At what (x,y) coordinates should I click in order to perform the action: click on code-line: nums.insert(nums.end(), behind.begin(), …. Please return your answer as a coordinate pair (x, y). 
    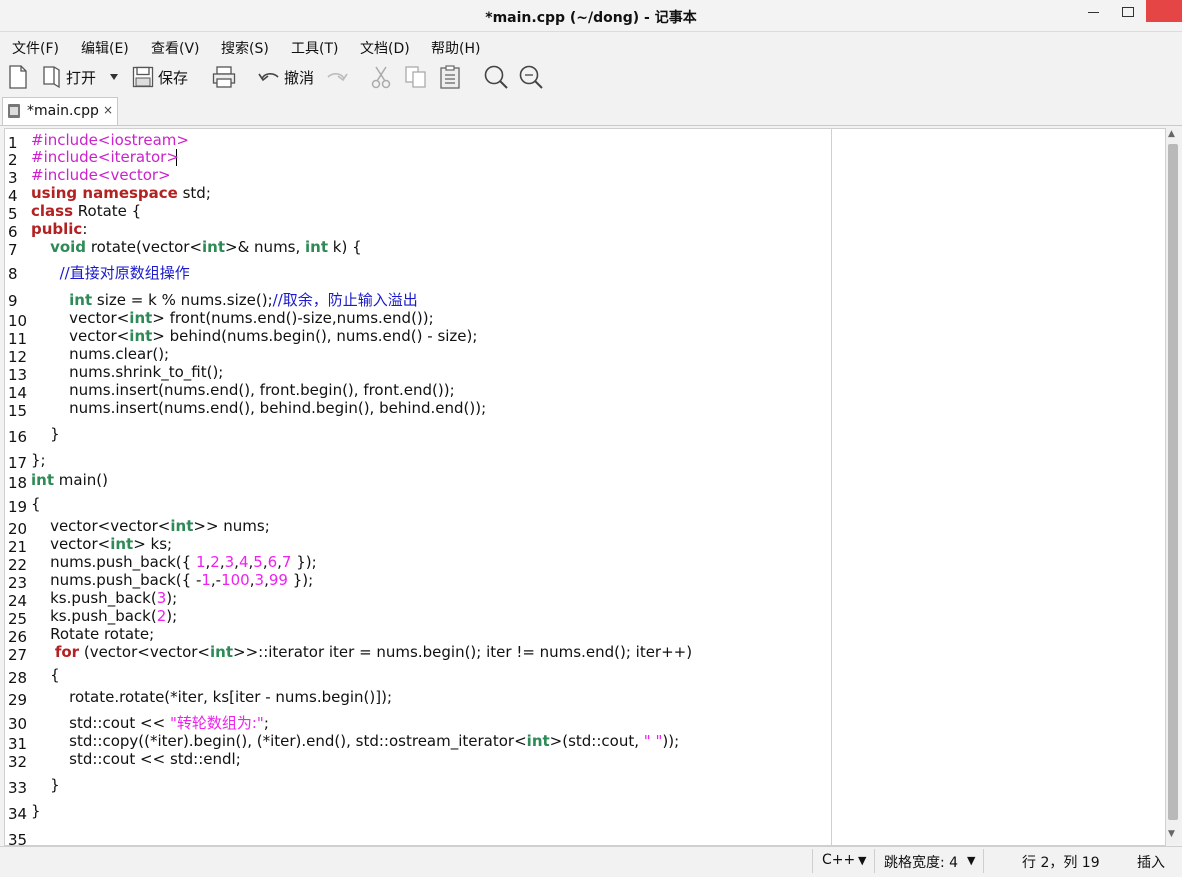
    Looking at the image, I should click on (258, 408).